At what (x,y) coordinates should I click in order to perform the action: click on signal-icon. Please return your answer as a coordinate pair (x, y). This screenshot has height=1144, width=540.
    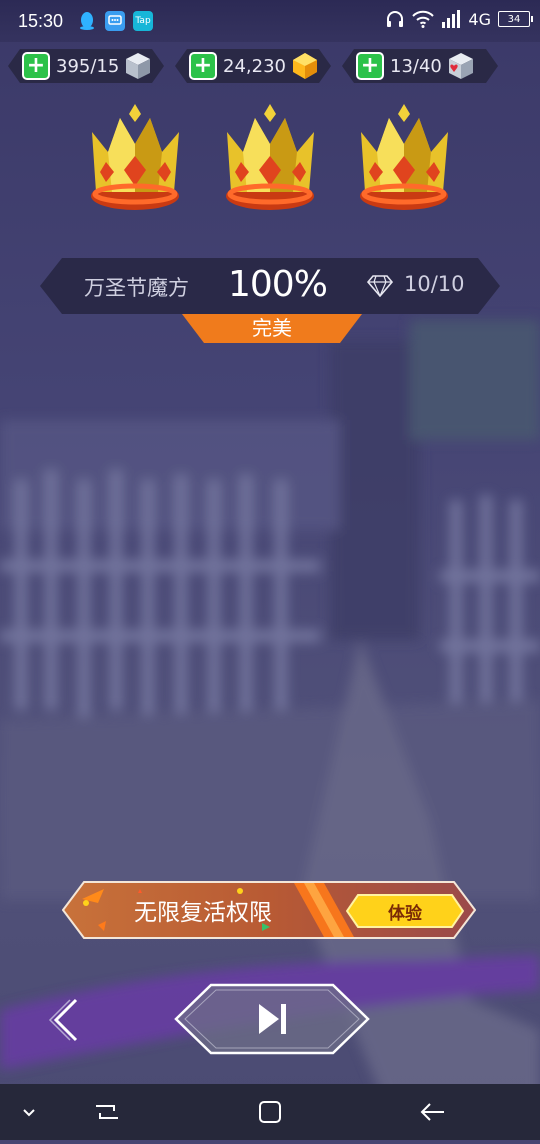
    Looking at the image, I should click on (451, 19).